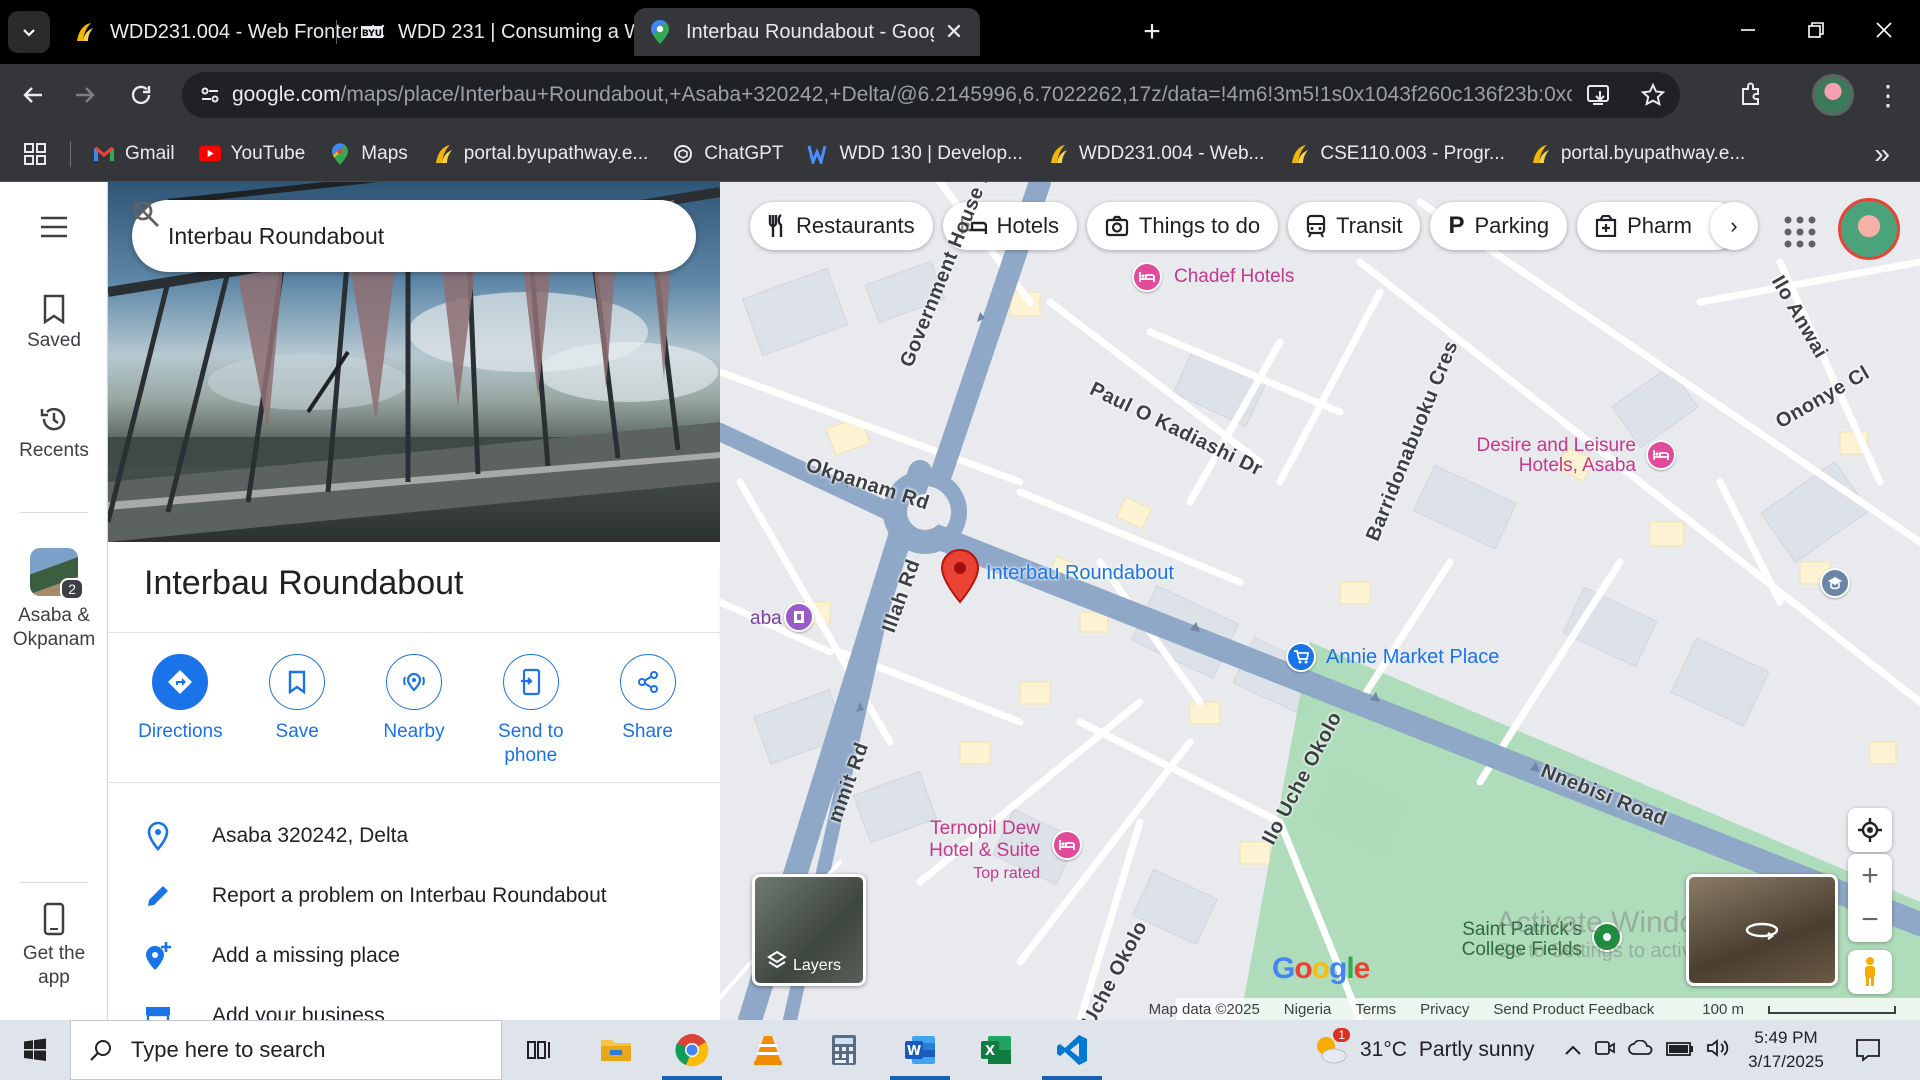 This screenshot has width=1920, height=1080. What do you see at coordinates (1835, 583) in the screenshot?
I see `poi-school` at bounding box center [1835, 583].